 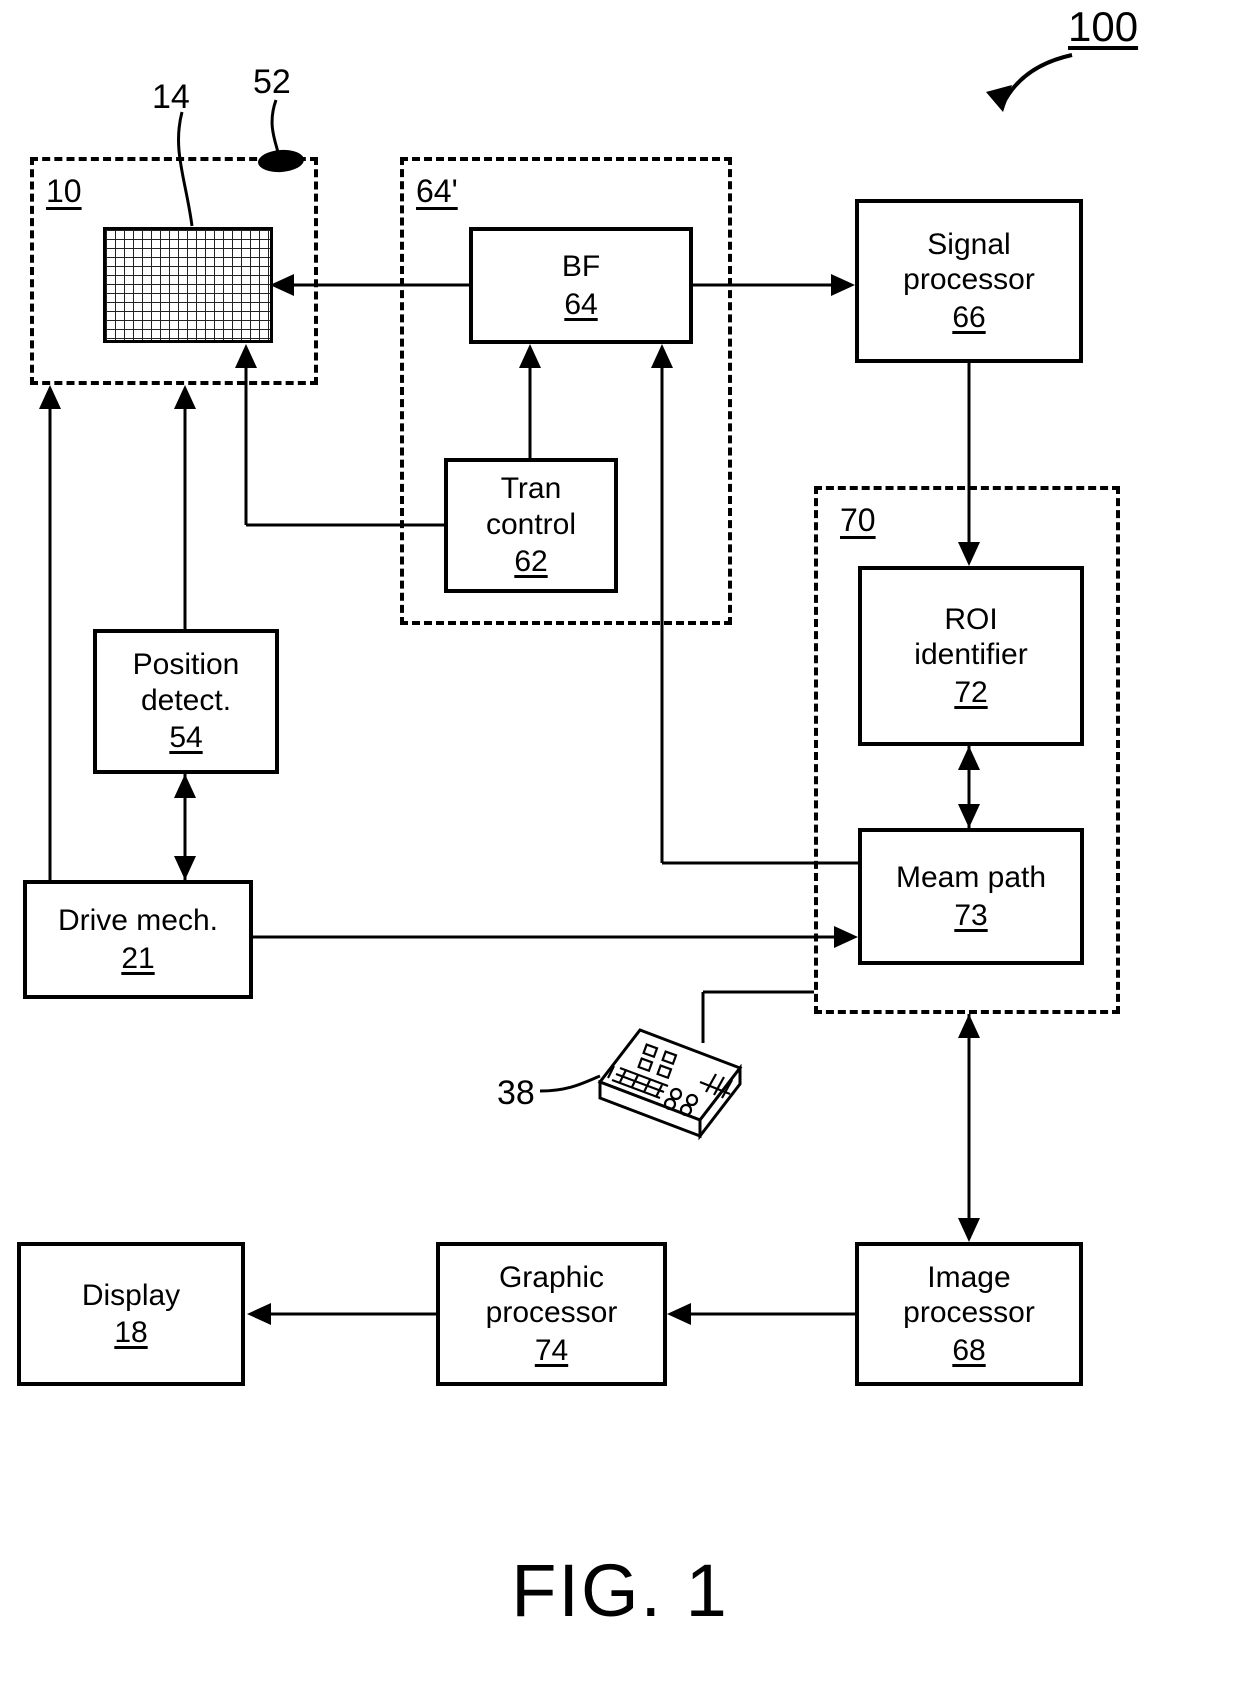 What do you see at coordinates (131, 1332) in the screenshot?
I see `display-number: 18` at bounding box center [131, 1332].